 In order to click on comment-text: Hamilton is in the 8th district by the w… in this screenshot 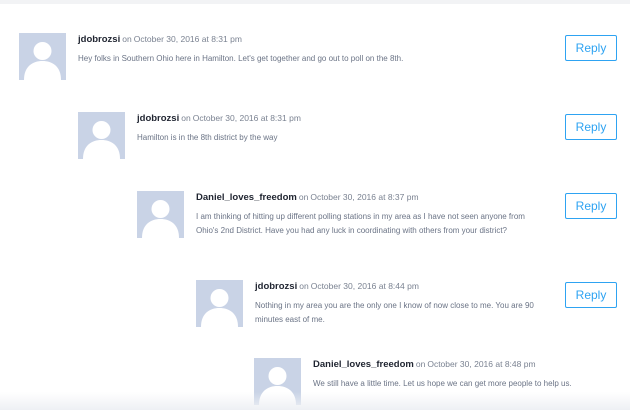, I will do `click(207, 137)`.